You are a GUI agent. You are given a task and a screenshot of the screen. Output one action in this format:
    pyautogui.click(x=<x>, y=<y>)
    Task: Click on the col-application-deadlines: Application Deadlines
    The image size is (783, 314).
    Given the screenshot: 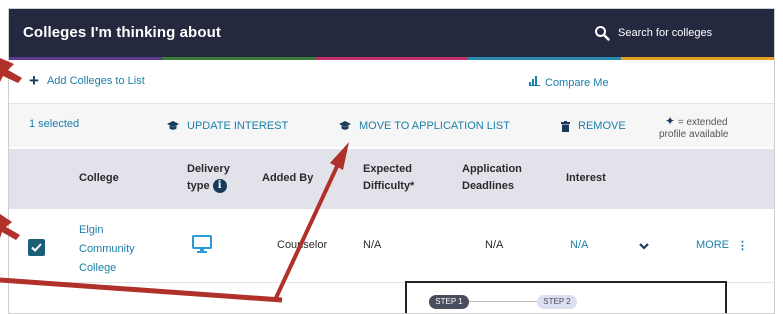 What is the action you would take?
    pyautogui.click(x=492, y=178)
    